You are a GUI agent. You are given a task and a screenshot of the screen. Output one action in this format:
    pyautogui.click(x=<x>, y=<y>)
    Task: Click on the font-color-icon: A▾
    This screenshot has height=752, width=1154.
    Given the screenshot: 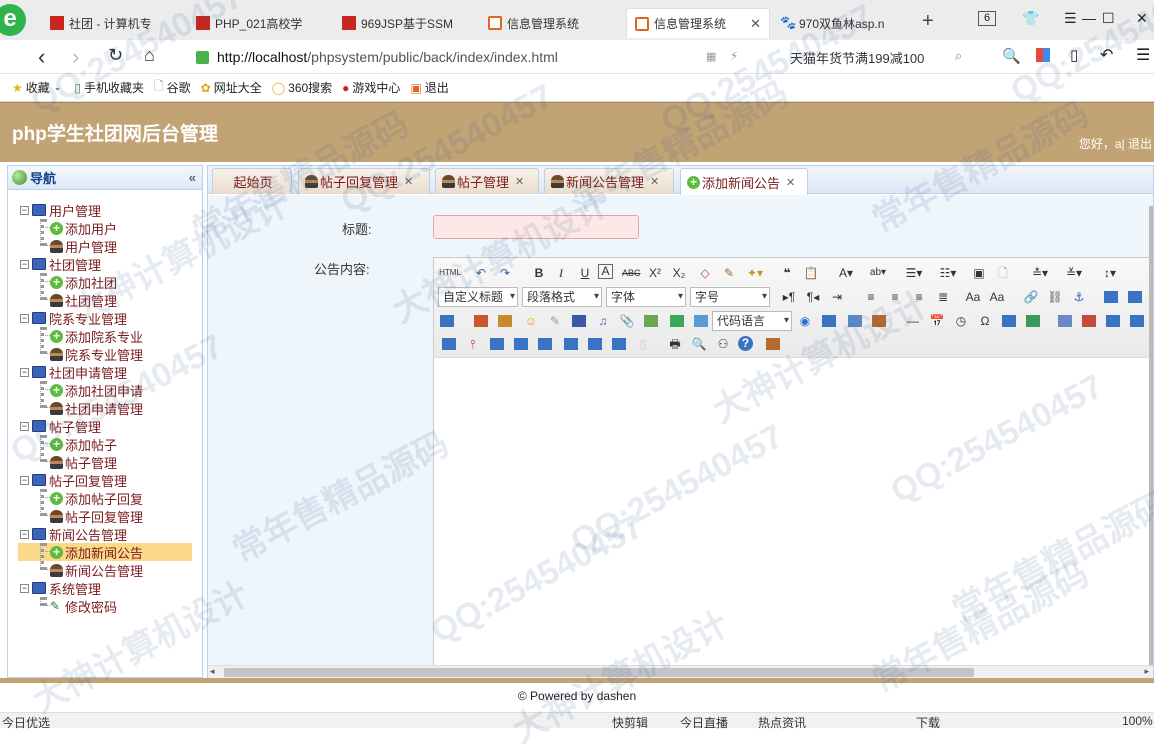 What is the action you would take?
    pyautogui.click(x=846, y=273)
    